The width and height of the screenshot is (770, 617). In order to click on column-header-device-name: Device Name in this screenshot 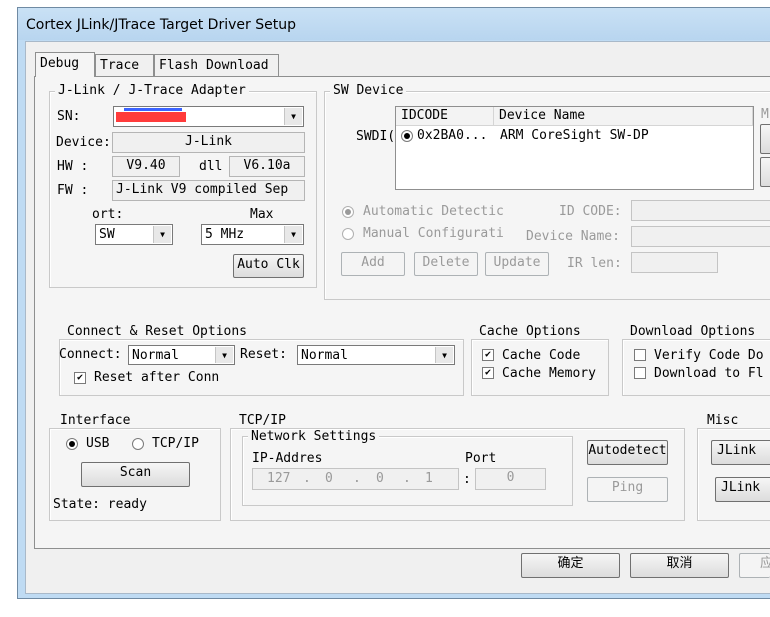, I will do `click(623, 116)`.